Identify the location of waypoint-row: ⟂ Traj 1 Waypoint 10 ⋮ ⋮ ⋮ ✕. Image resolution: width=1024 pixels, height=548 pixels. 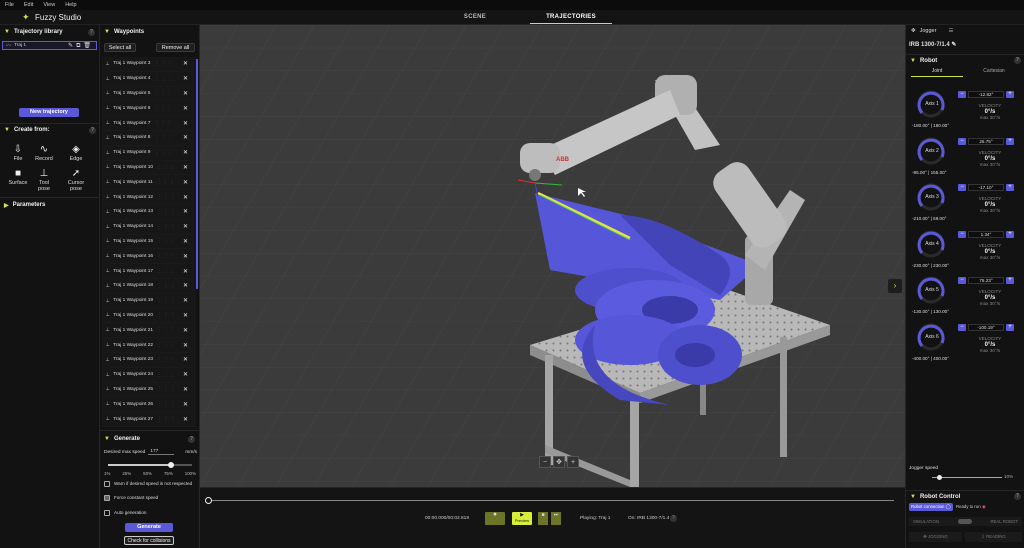
(149, 168).